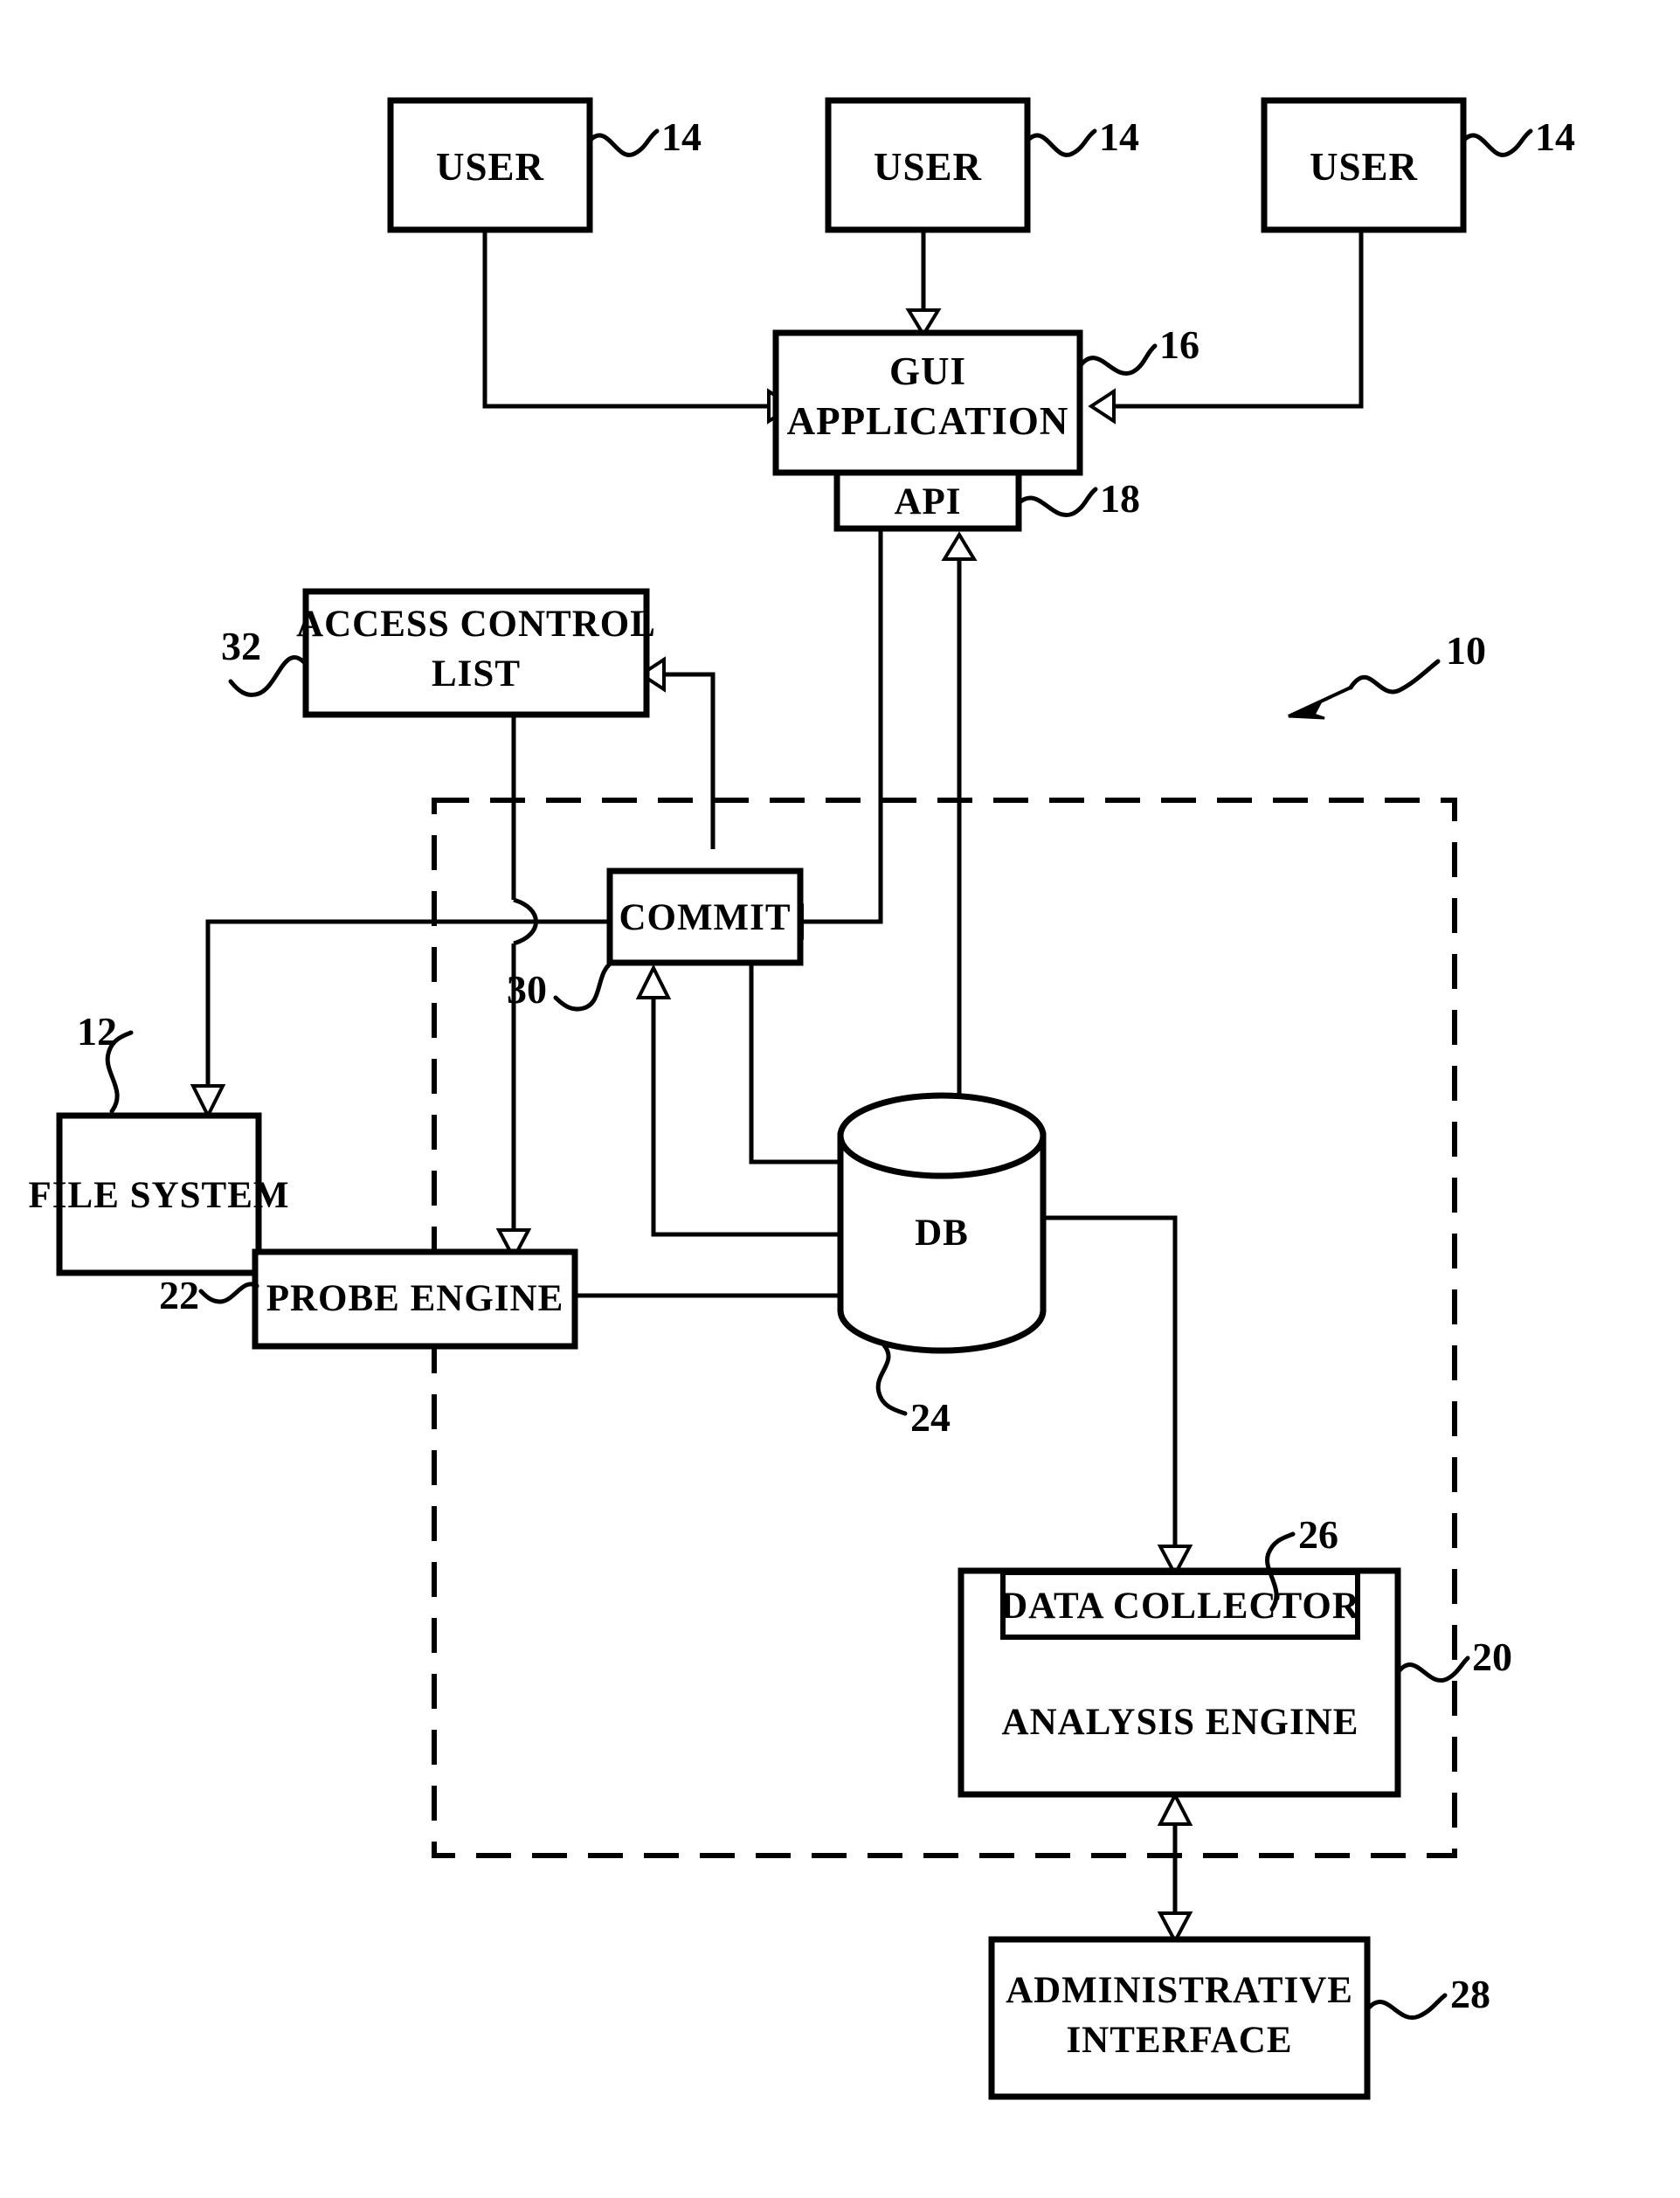  Describe the element at coordinates (1179, 2040) in the screenshot. I see `administrative-interface-label-line2: INTERFACE` at that location.